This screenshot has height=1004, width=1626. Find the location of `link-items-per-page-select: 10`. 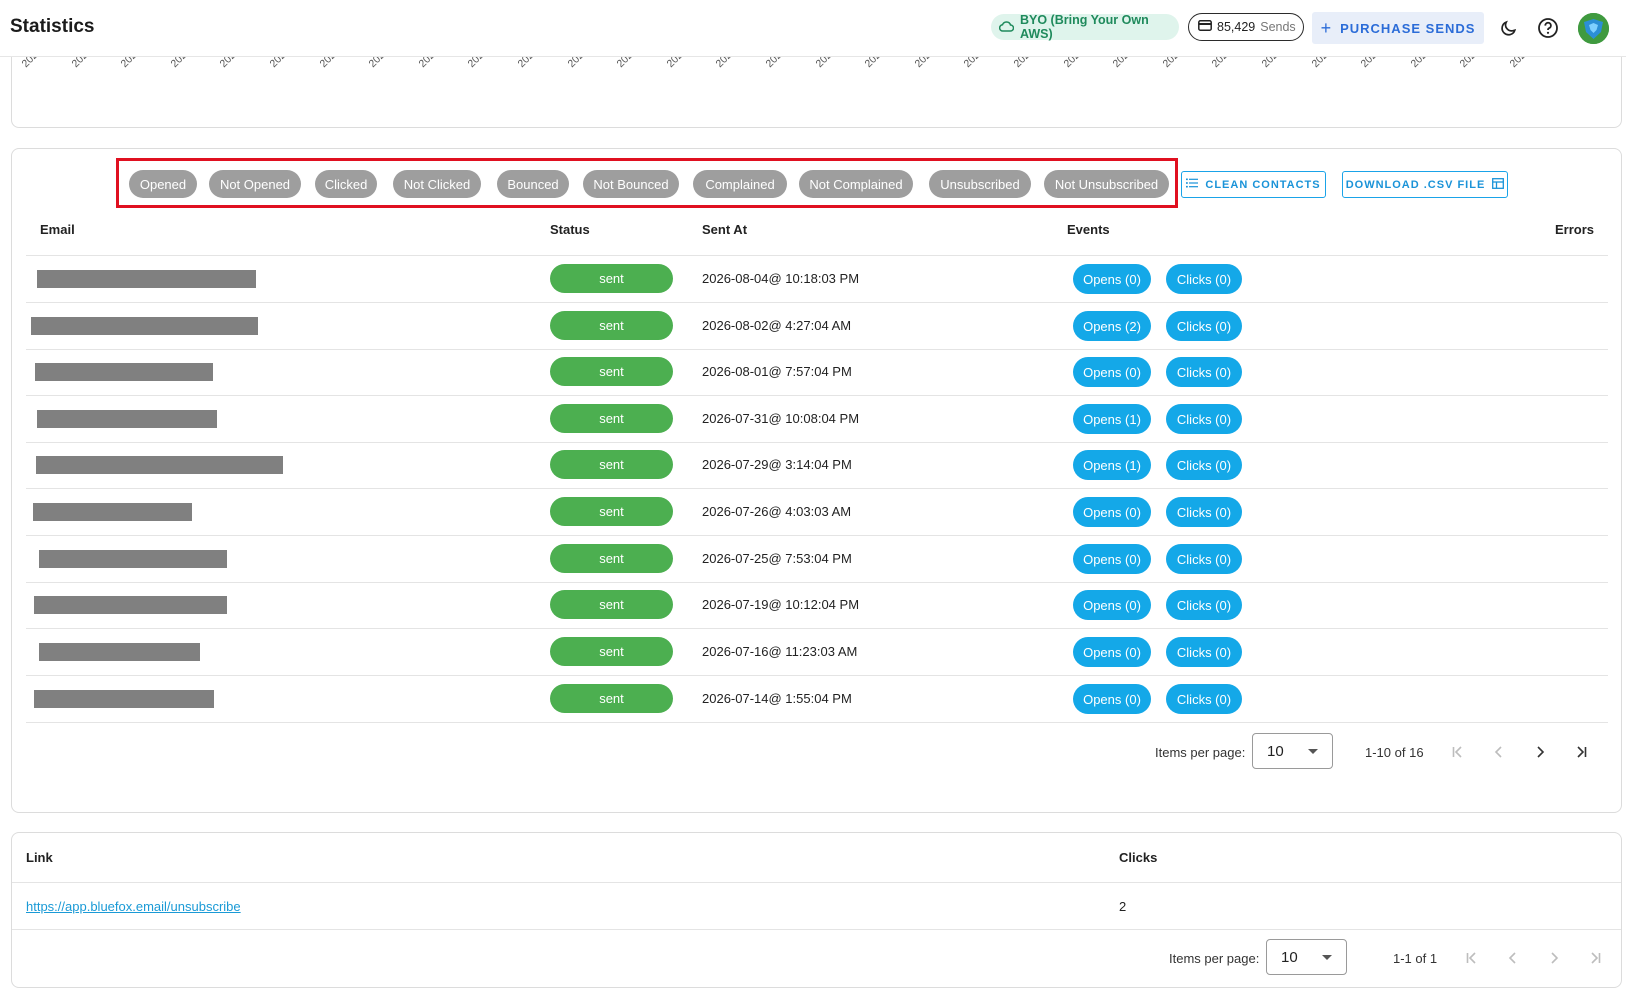

link-items-per-page-select: 10 is located at coordinates (1306, 957).